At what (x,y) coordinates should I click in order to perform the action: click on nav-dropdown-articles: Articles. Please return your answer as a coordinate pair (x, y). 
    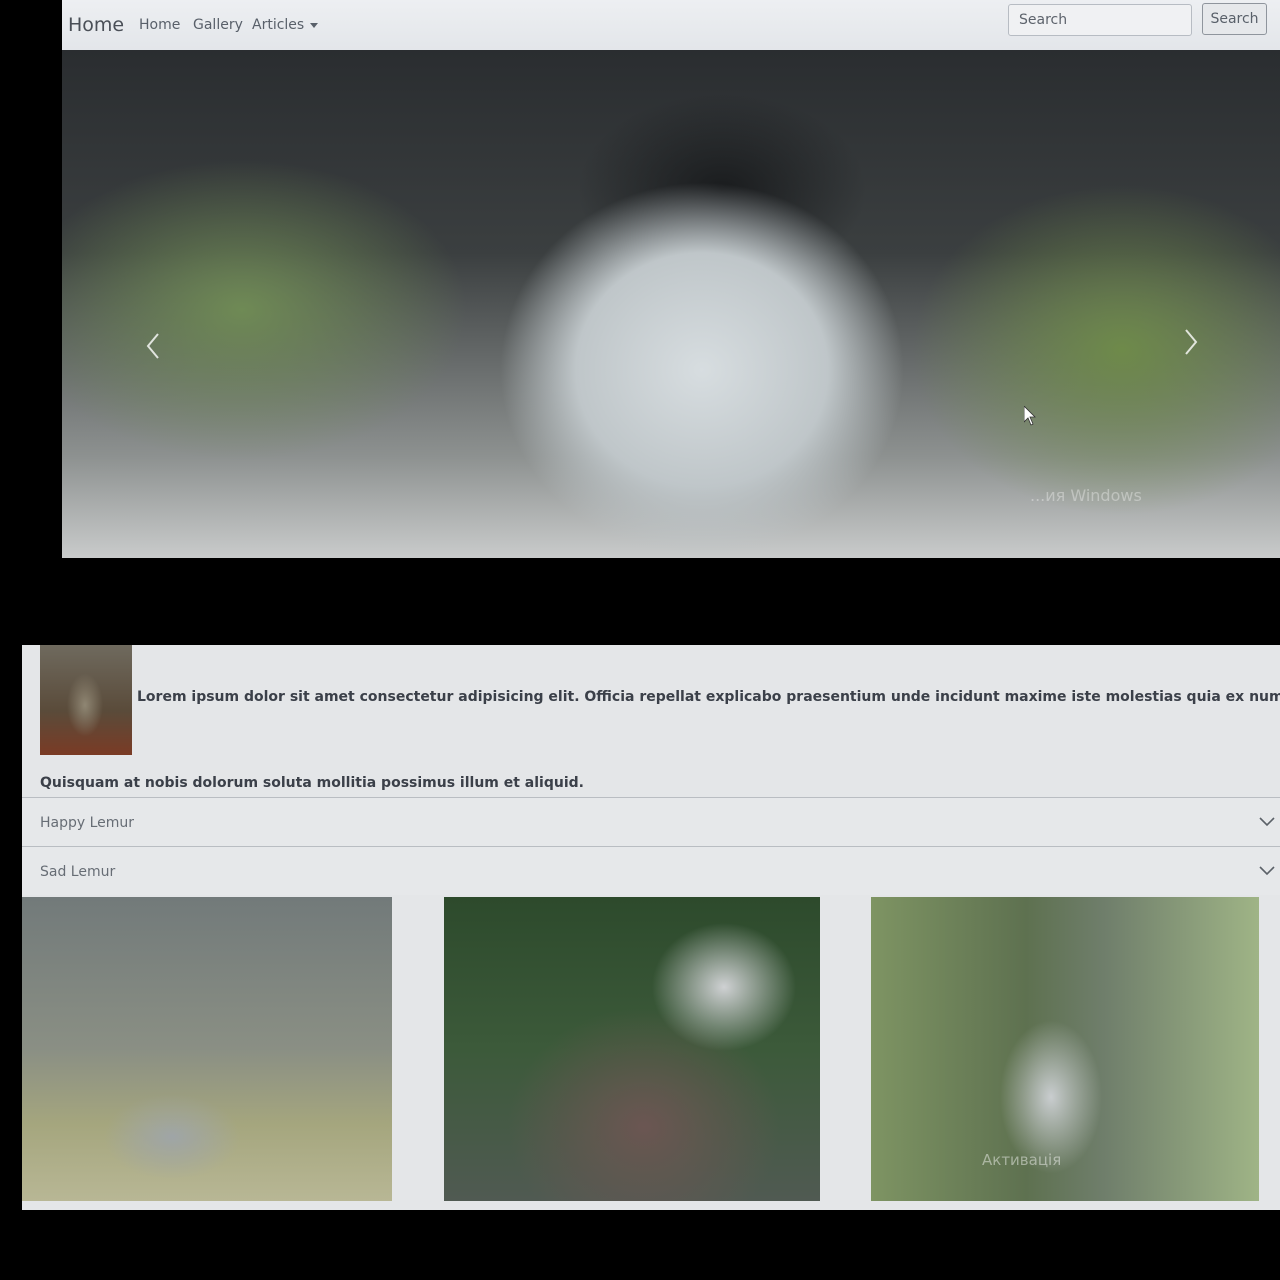
    Looking at the image, I should click on (285, 25).